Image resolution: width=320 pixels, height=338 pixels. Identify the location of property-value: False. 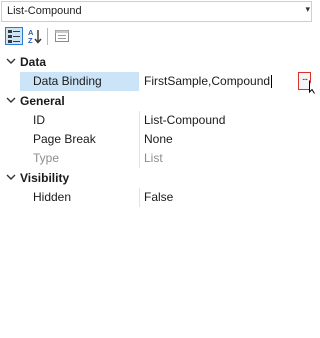
(158, 197).